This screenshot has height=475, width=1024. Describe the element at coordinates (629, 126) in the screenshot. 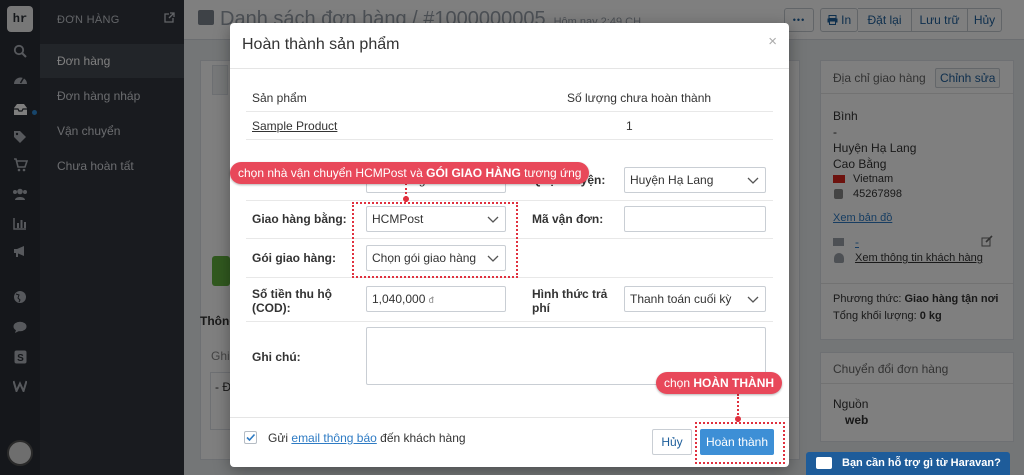

I see `product-qty: 1` at that location.